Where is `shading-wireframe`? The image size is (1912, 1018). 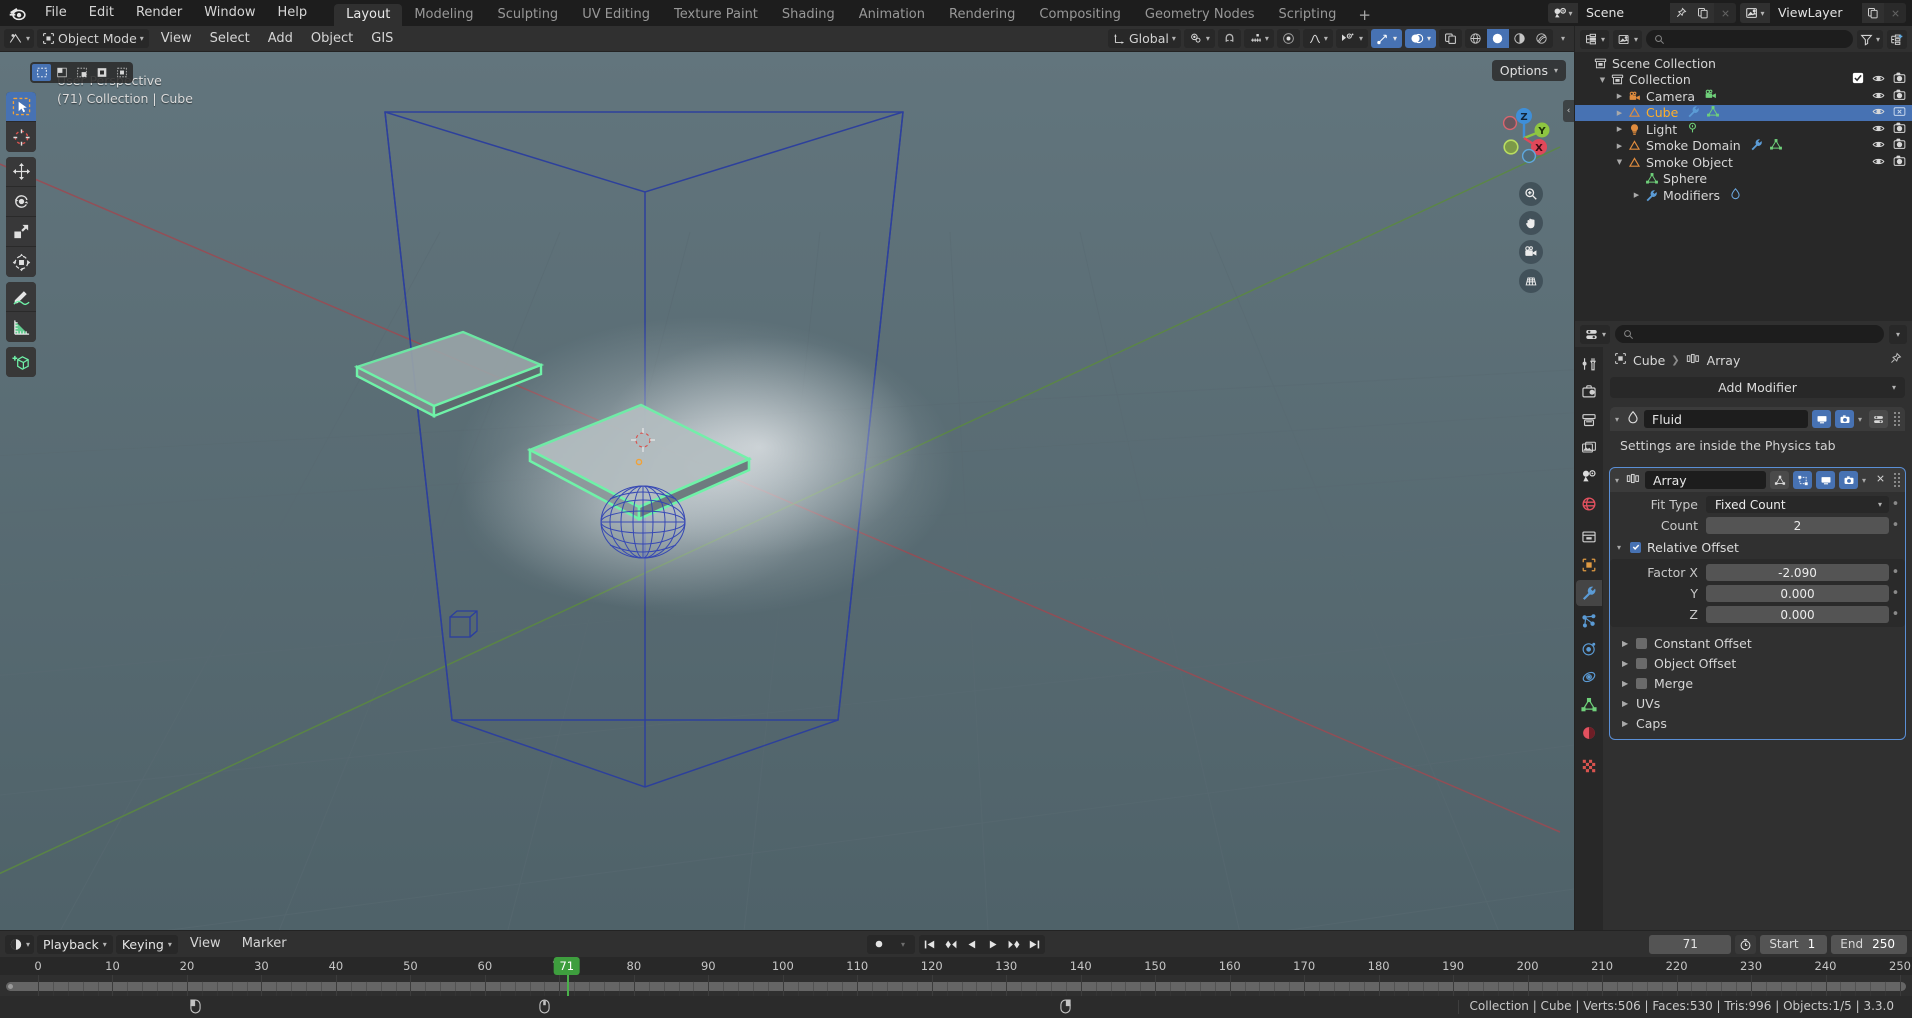 shading-wireframe is located at coordinates (1476, 38).